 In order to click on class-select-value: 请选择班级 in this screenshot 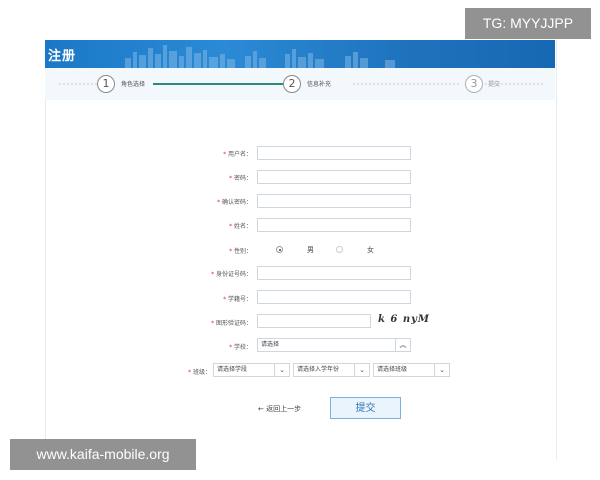, I will do `click(392, 369)`.